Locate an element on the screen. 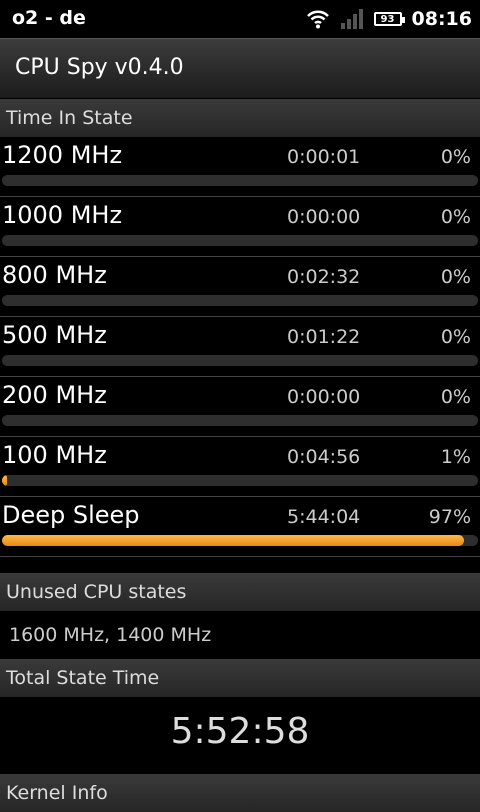  unused-states-header: Unused CPU states is located at coordinates (240, 592).